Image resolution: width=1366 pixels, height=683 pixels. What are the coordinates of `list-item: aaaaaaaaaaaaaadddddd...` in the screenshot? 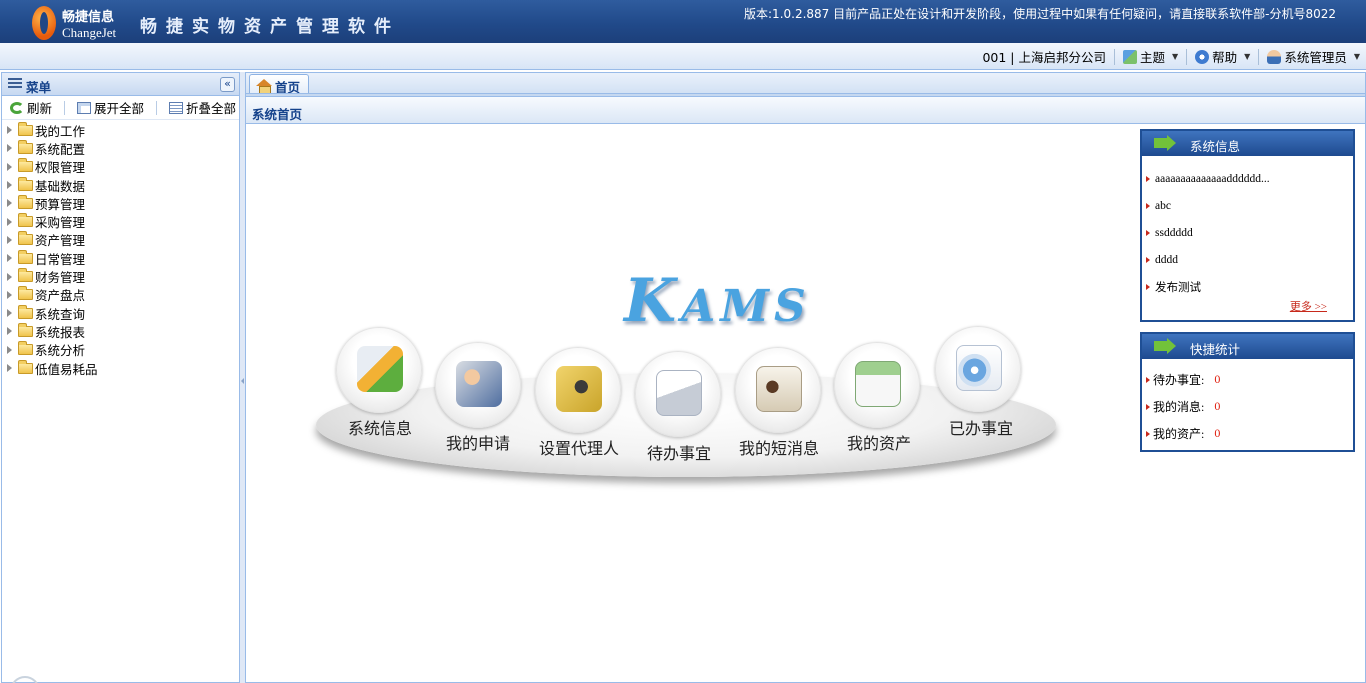 It's located at (1249, 178).